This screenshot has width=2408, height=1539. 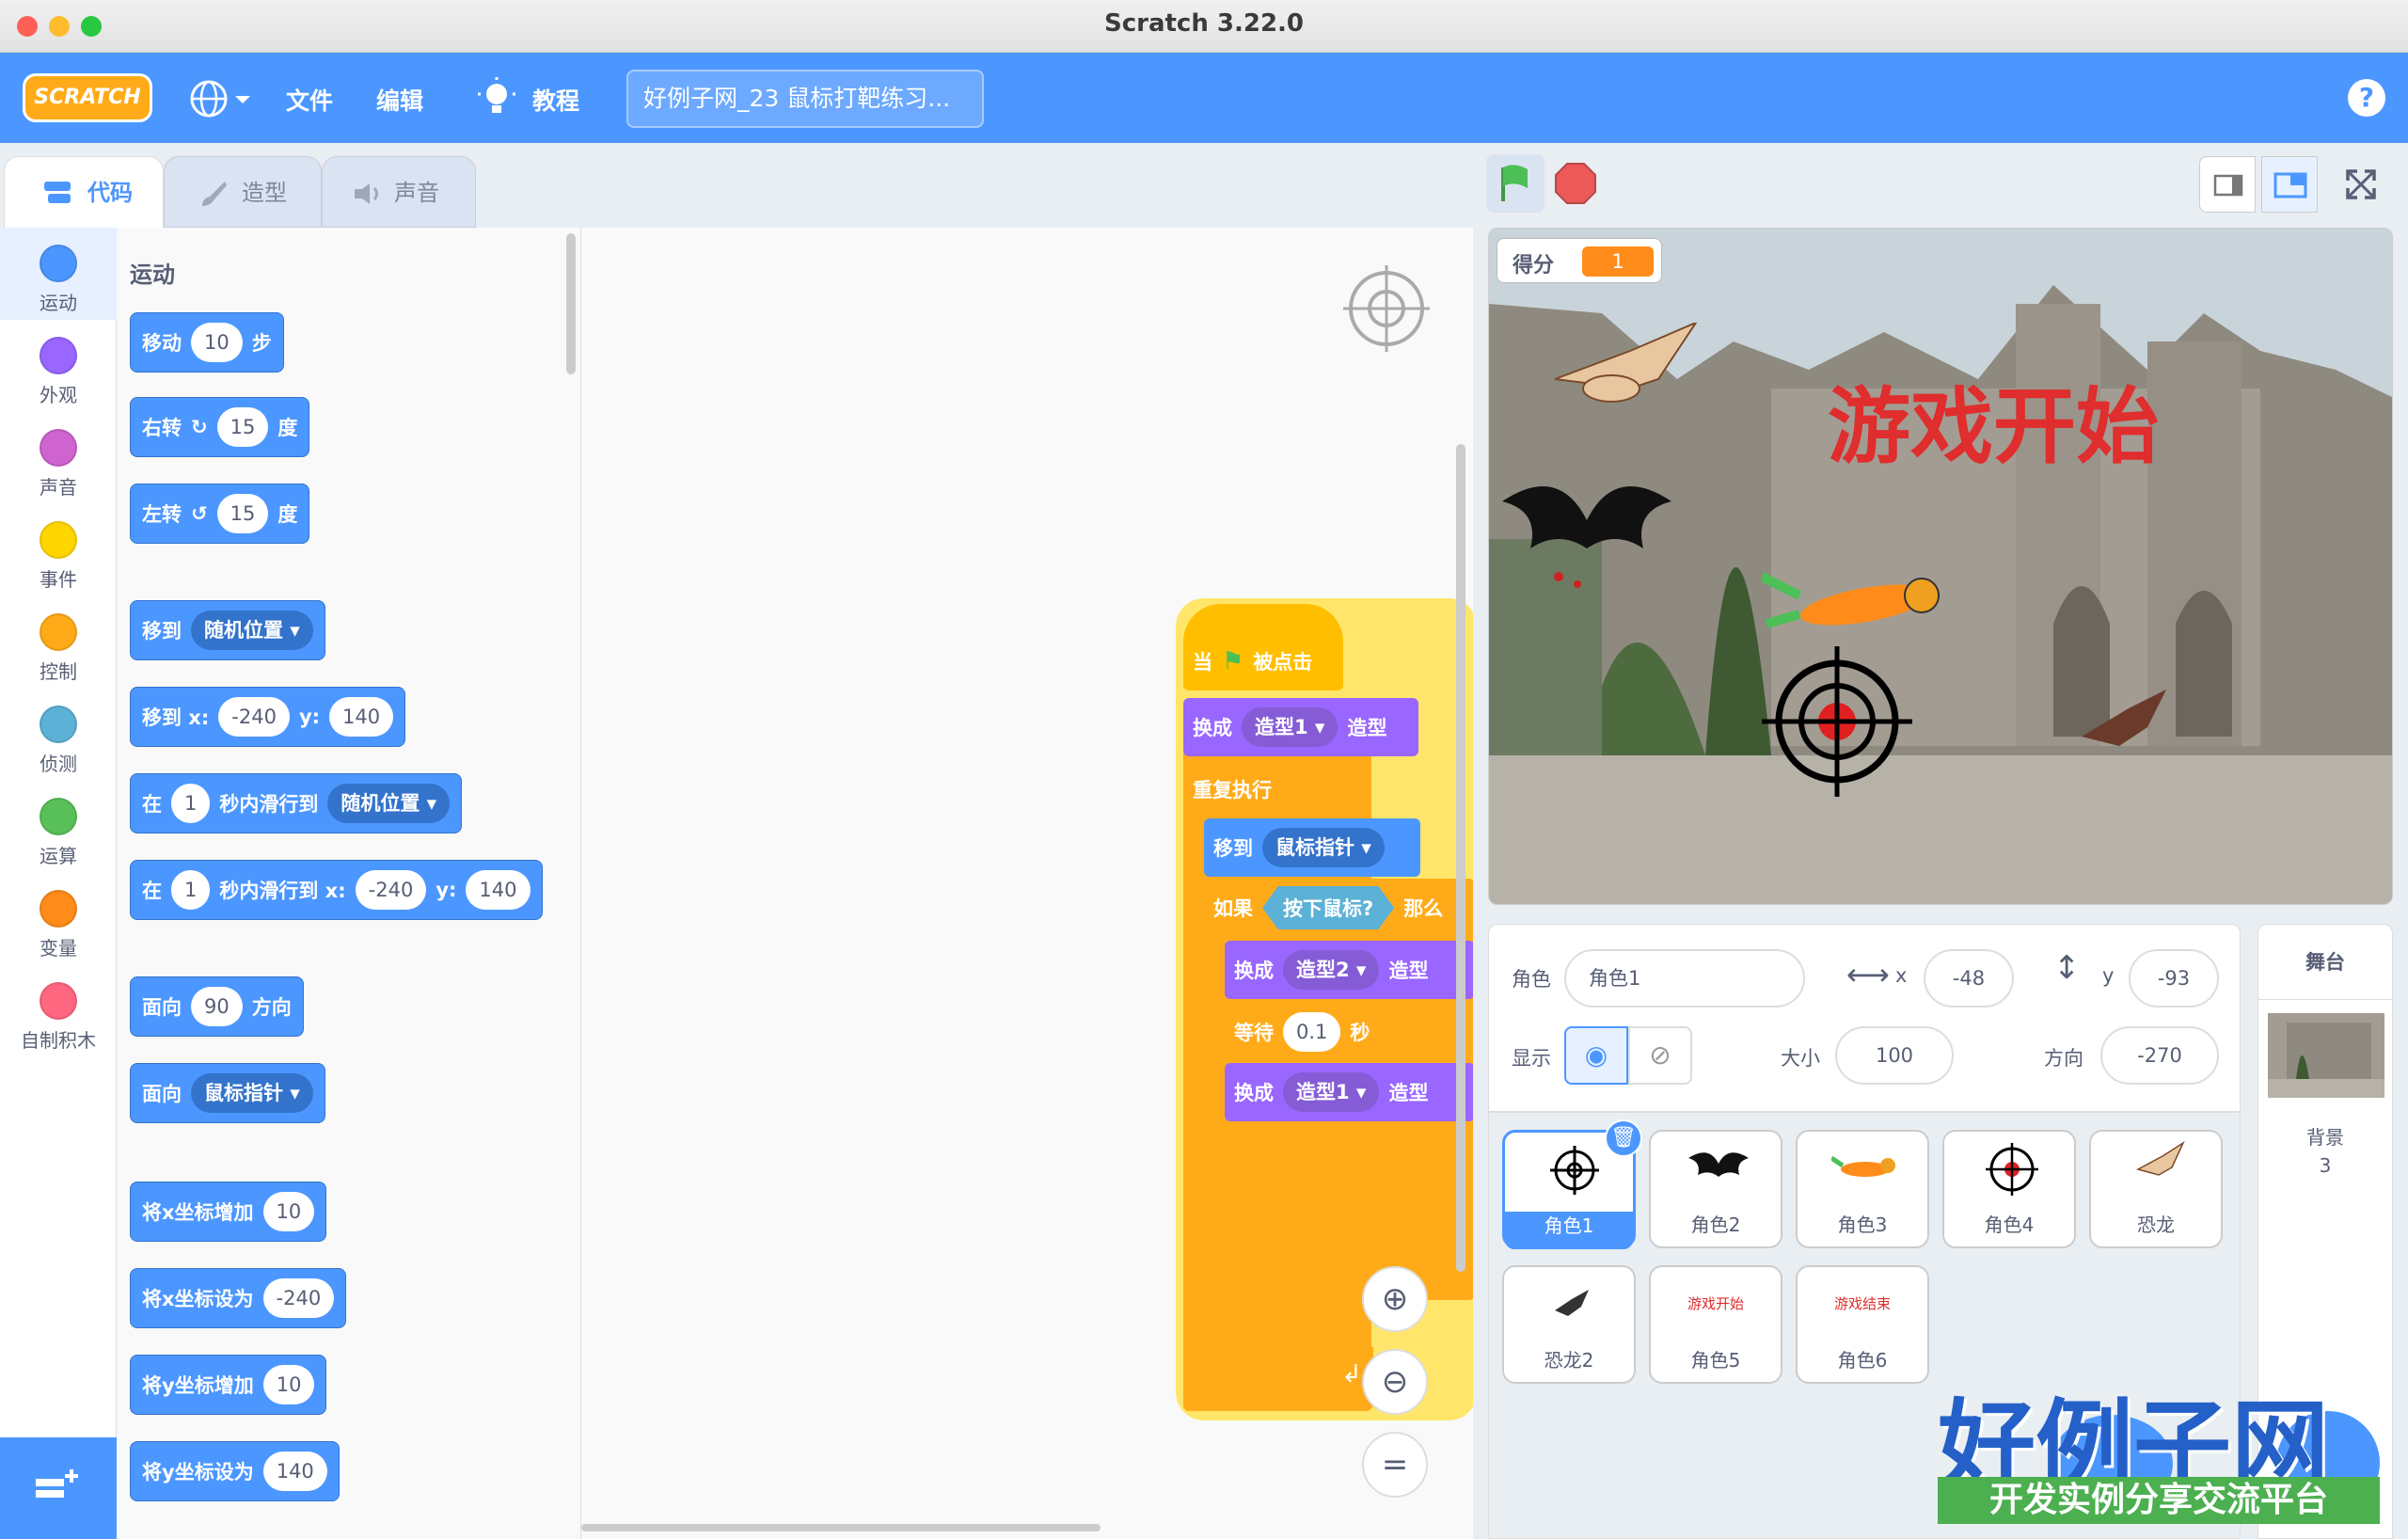 I want to click on turn-right-block: 右转 ↻ 15 度, so click(x=220, y=427).